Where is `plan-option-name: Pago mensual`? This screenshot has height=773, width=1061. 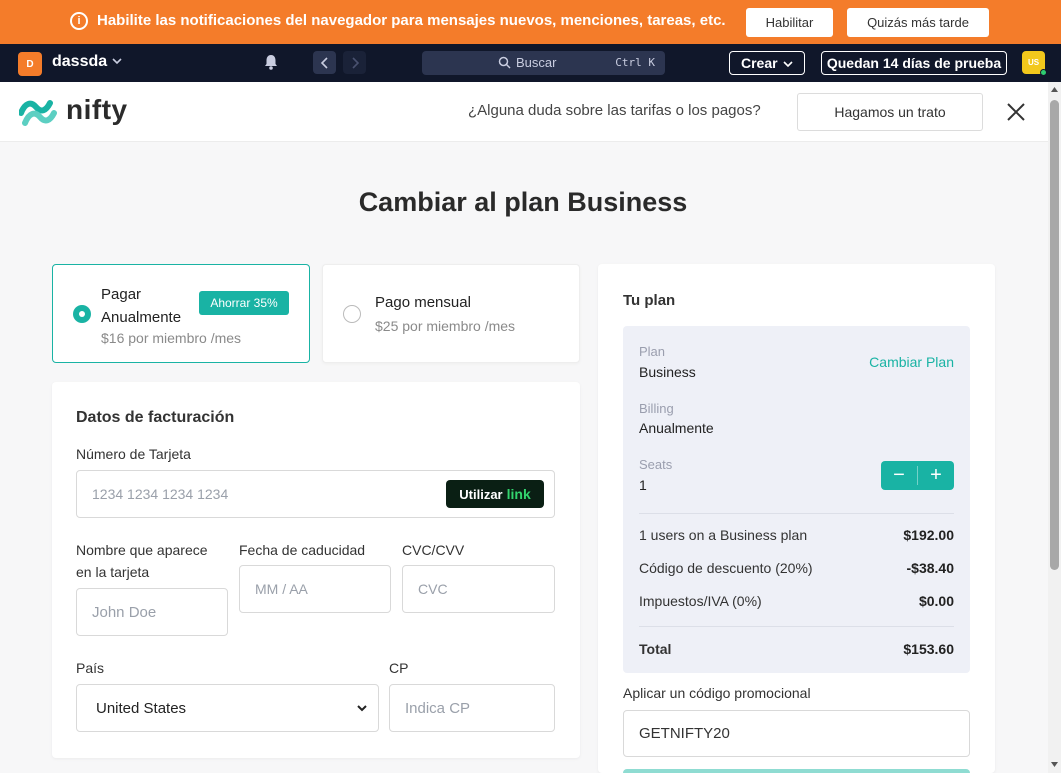 plan-option-name: Pago mensual is located at coordinates (423, 302).